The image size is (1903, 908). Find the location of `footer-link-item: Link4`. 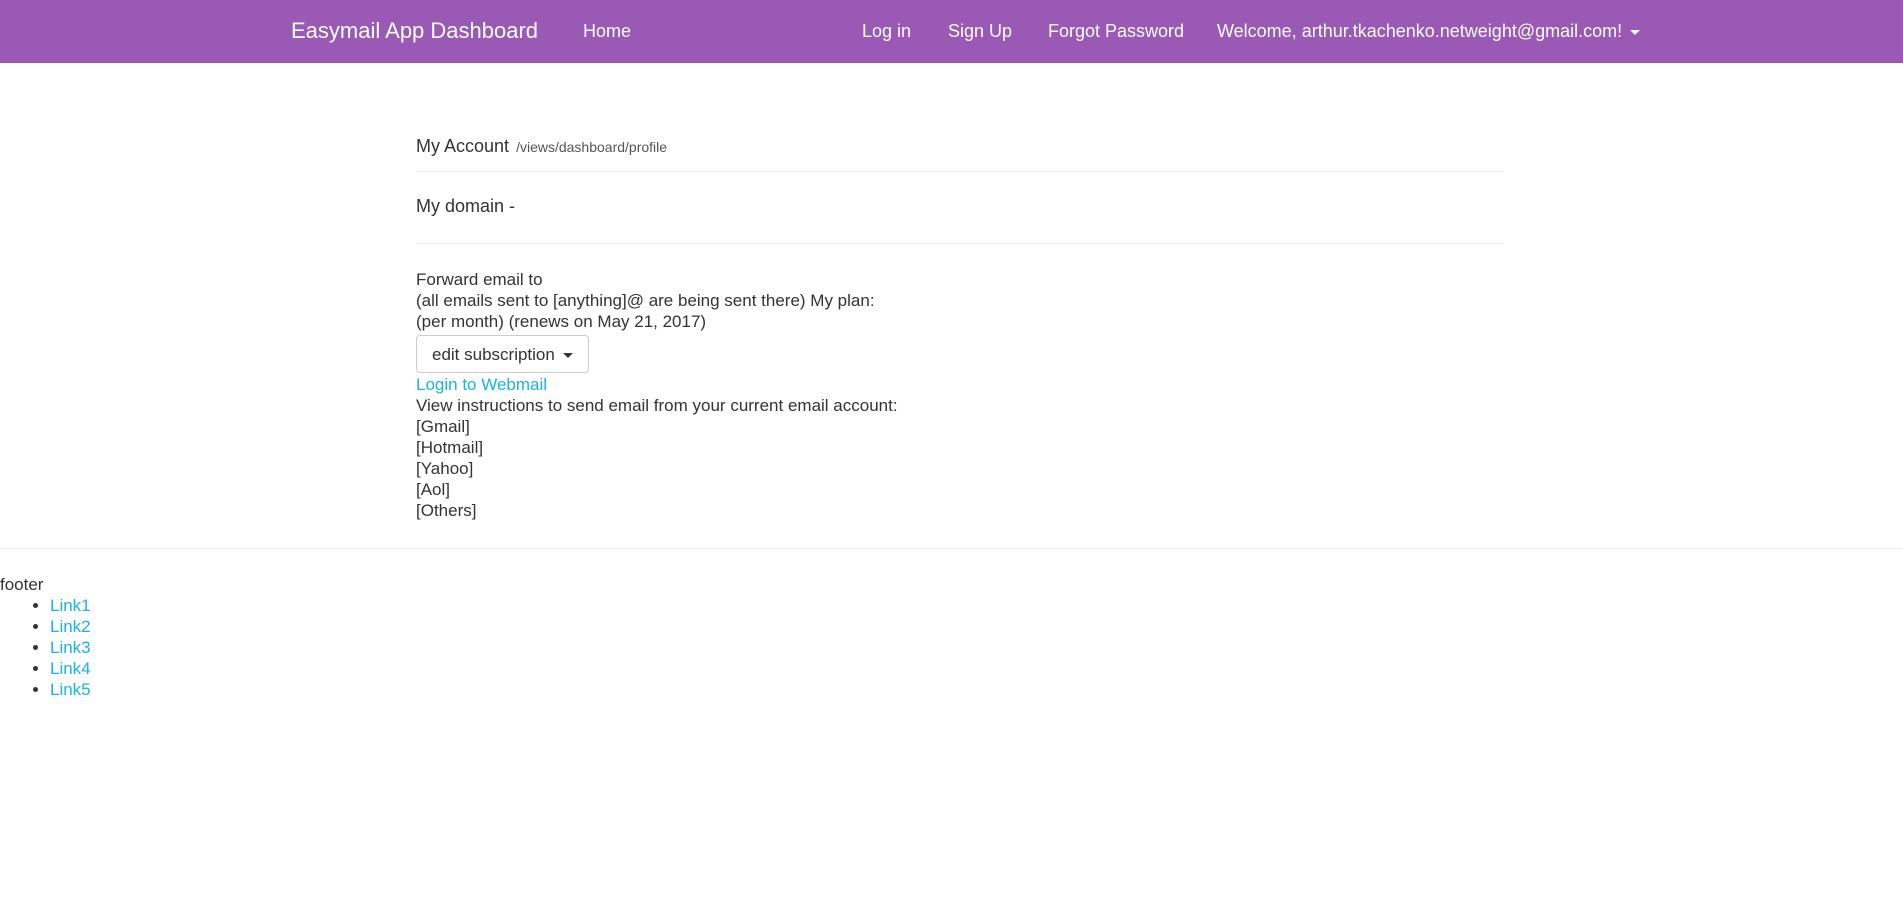

footer-link-item: Link4 is located at coordinates (70, 668).